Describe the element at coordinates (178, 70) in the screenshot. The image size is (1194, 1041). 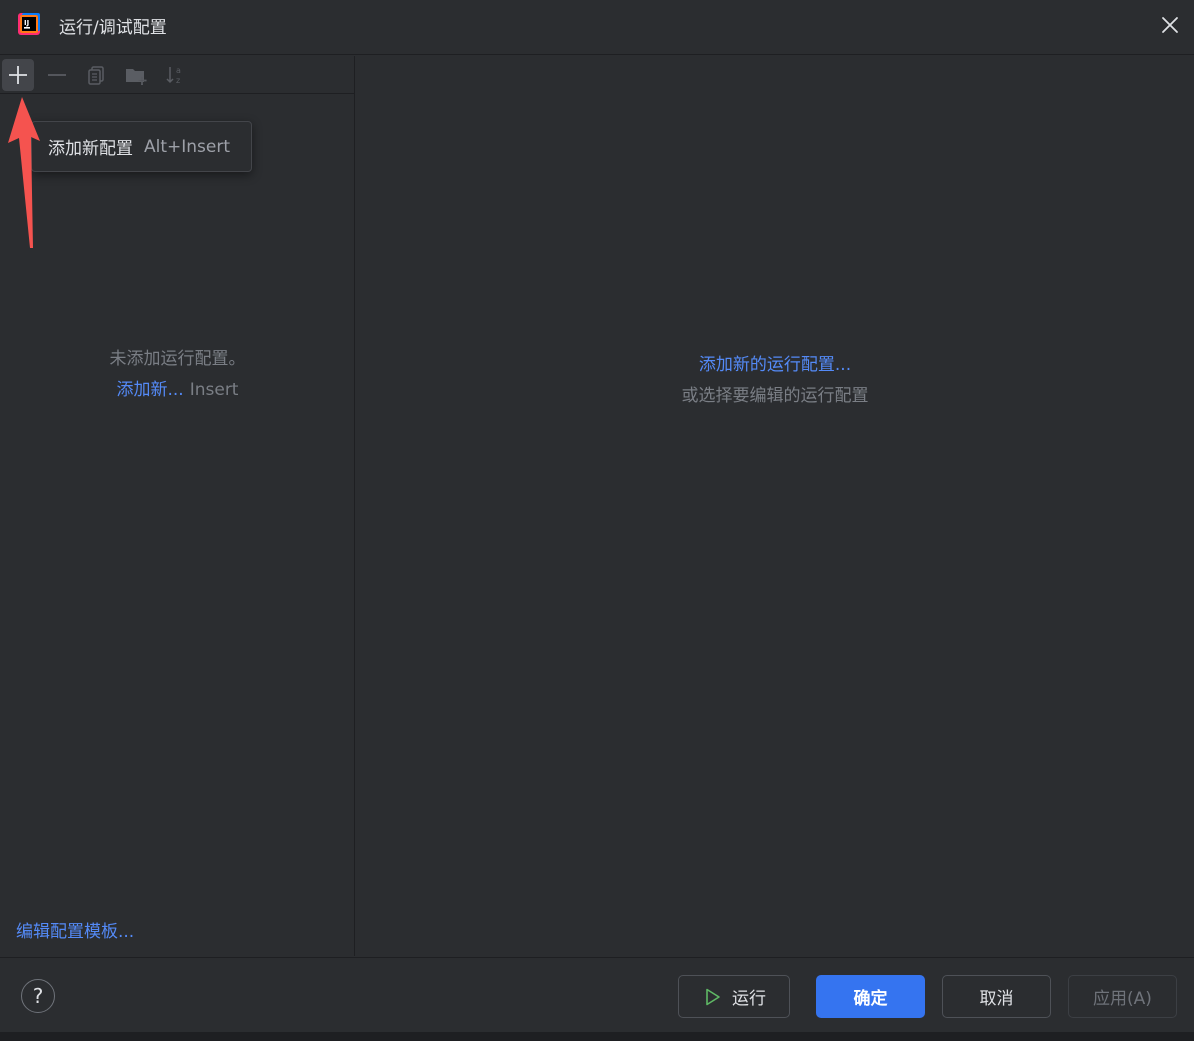
I see `svg-text: a` at that location.